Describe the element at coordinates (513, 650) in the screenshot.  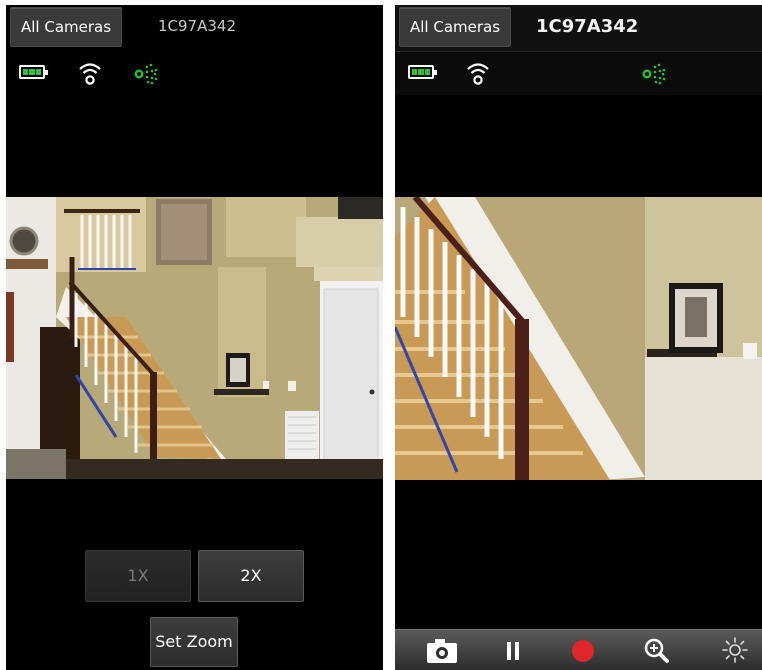
I see `pause-icon` at that location.